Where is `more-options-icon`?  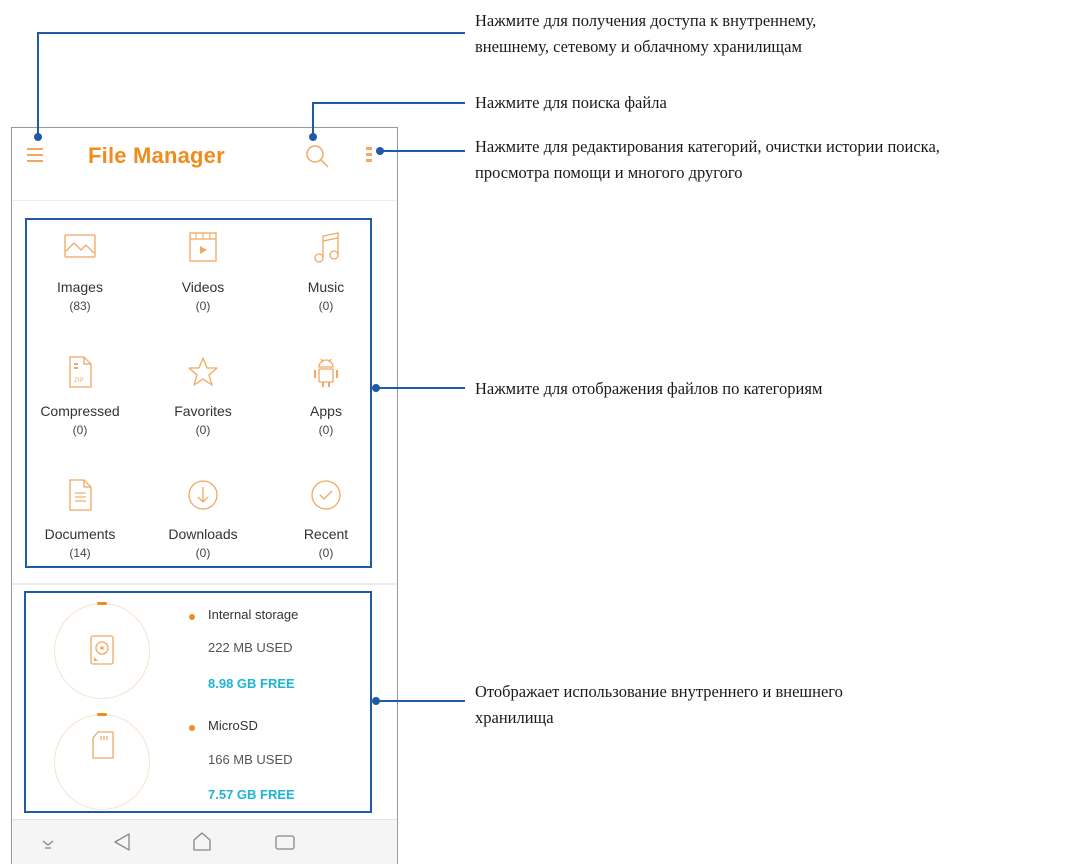 more-options-icon is located at coordinates (369, 156).